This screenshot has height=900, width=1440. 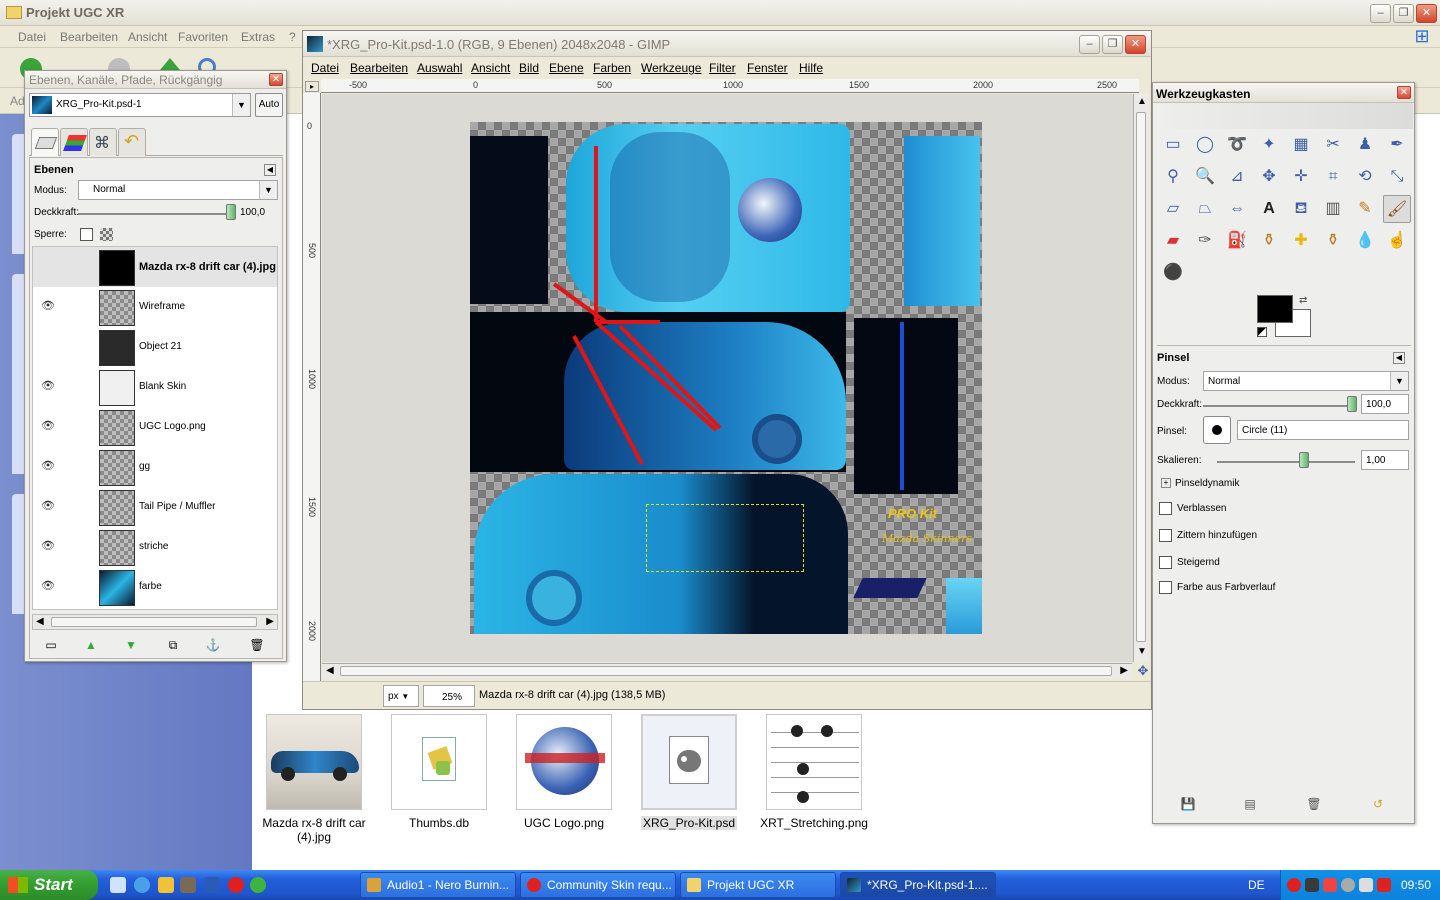 I want to click on maximize-button: ❐, so click(x=1112, y=44).